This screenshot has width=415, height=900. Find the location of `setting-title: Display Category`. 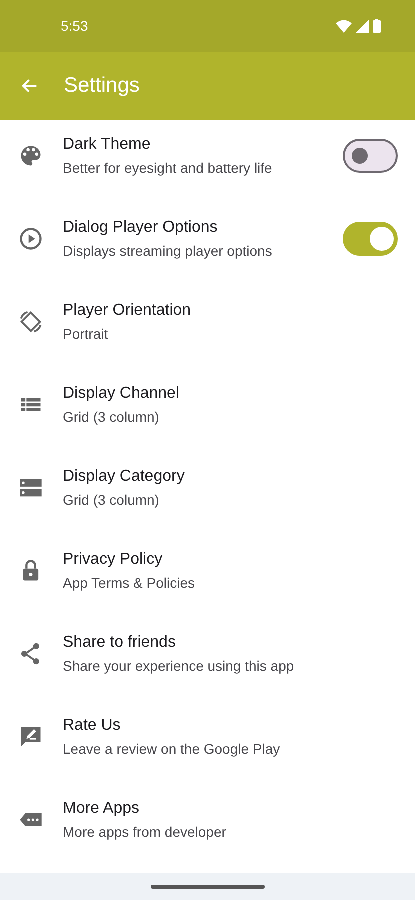

setting-title: Display Category is located at coordinates (124, 477).